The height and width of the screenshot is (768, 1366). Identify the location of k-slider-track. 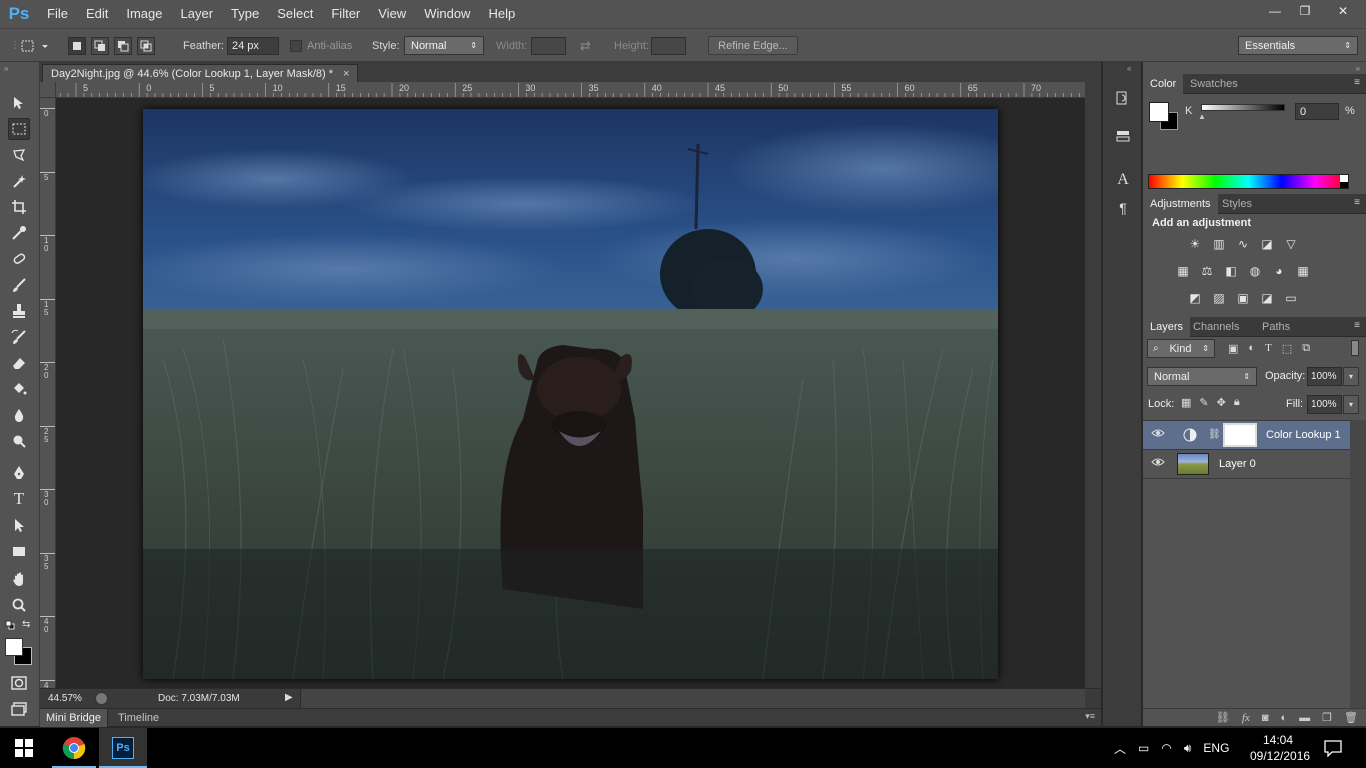
(1243, 107).